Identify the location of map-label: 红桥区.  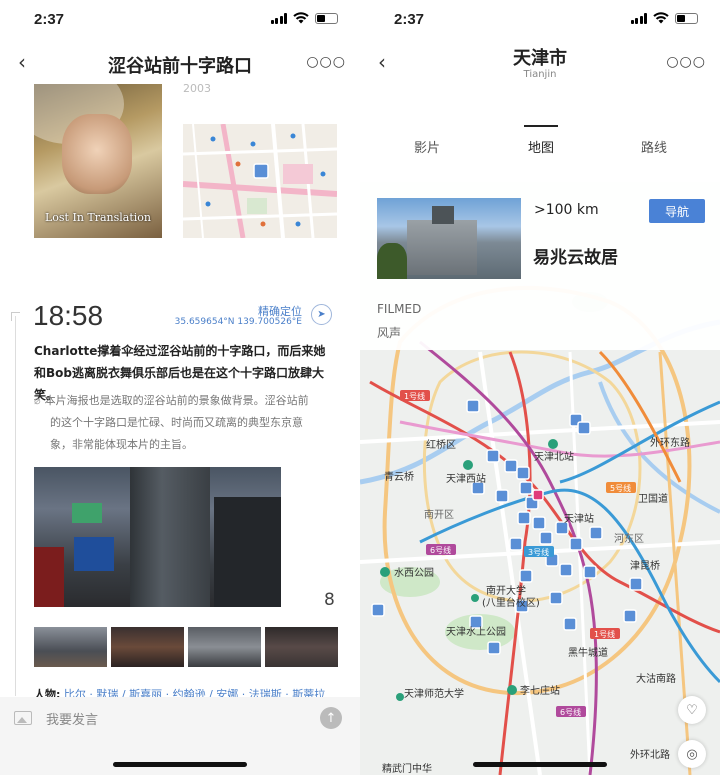
(441, 444).